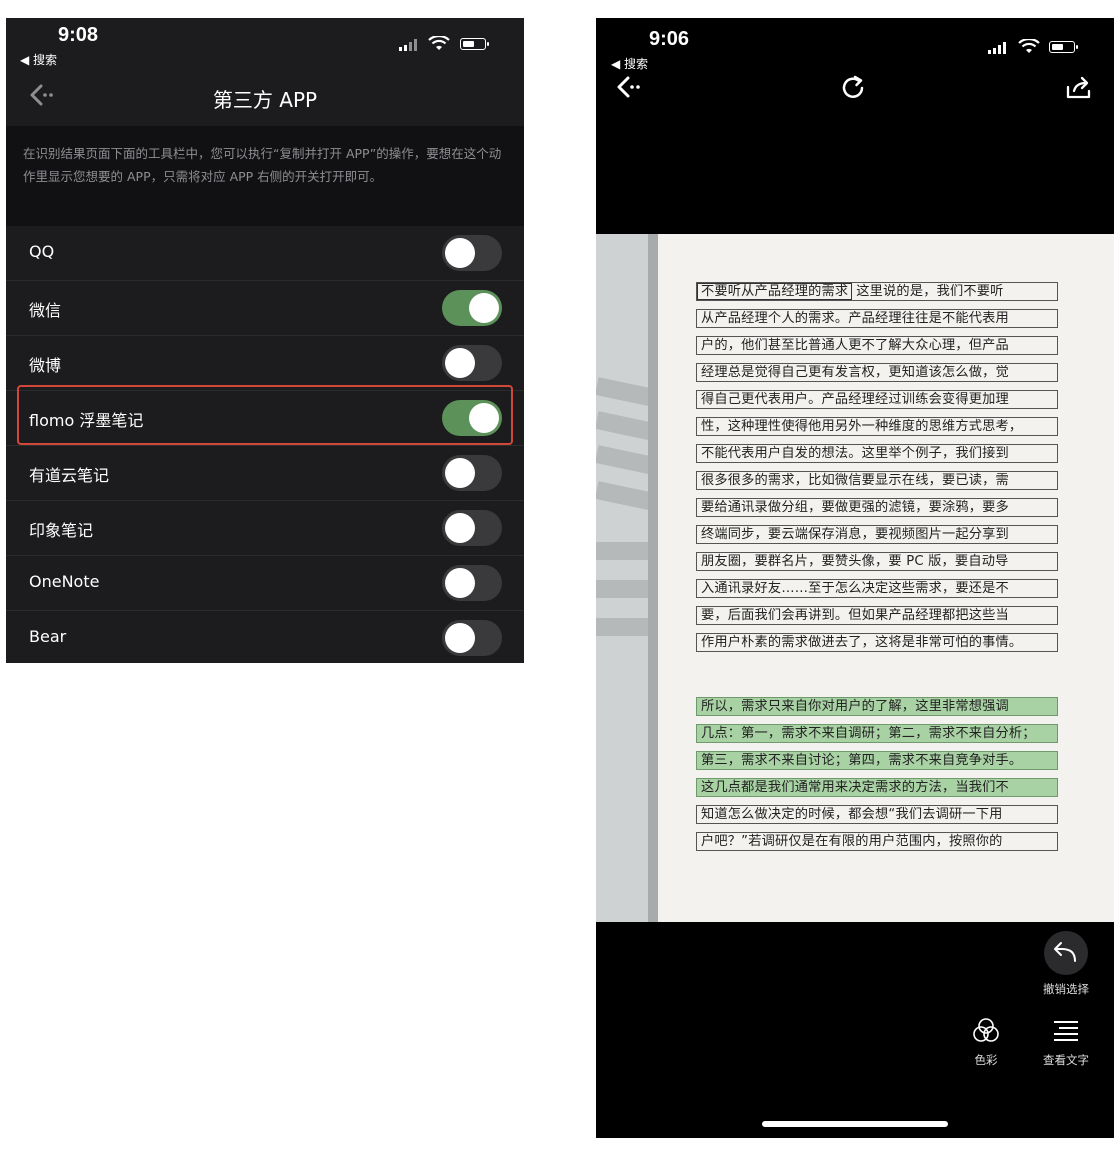  I want to click on text-line: 作用户朴素的需求做进去了，这将是非常可怕的事情。, so click(877, 642).